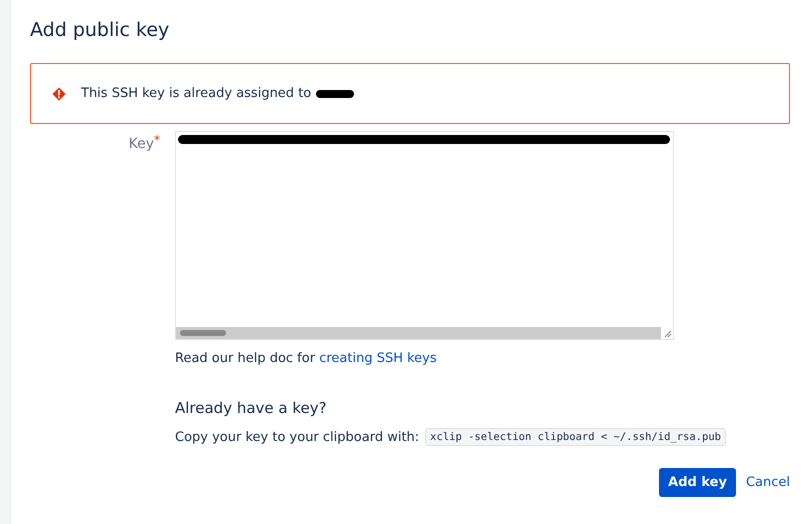  I want to click on command-code: xclip -selection clipboard < ~/.ssh/id_rsa.pub, so click(575, 437).